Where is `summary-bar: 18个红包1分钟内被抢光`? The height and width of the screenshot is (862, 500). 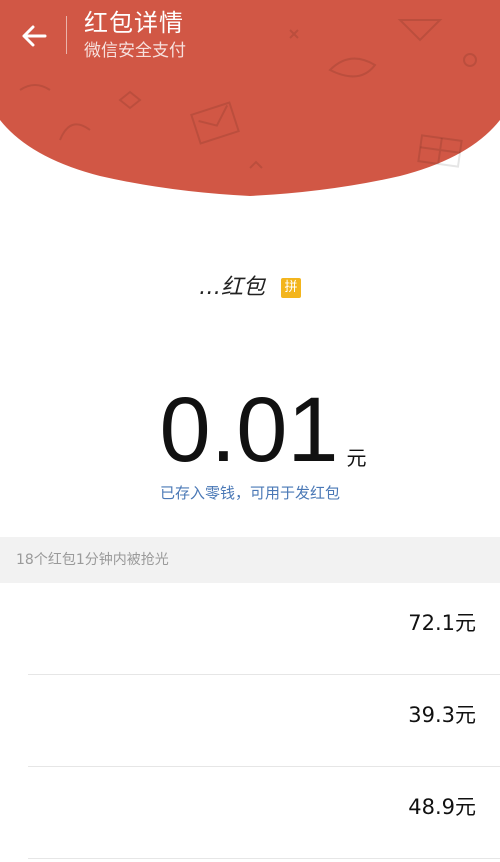
summary-bar: 18个红包1分钟内被抢光 is located at coordinates (250, 560).